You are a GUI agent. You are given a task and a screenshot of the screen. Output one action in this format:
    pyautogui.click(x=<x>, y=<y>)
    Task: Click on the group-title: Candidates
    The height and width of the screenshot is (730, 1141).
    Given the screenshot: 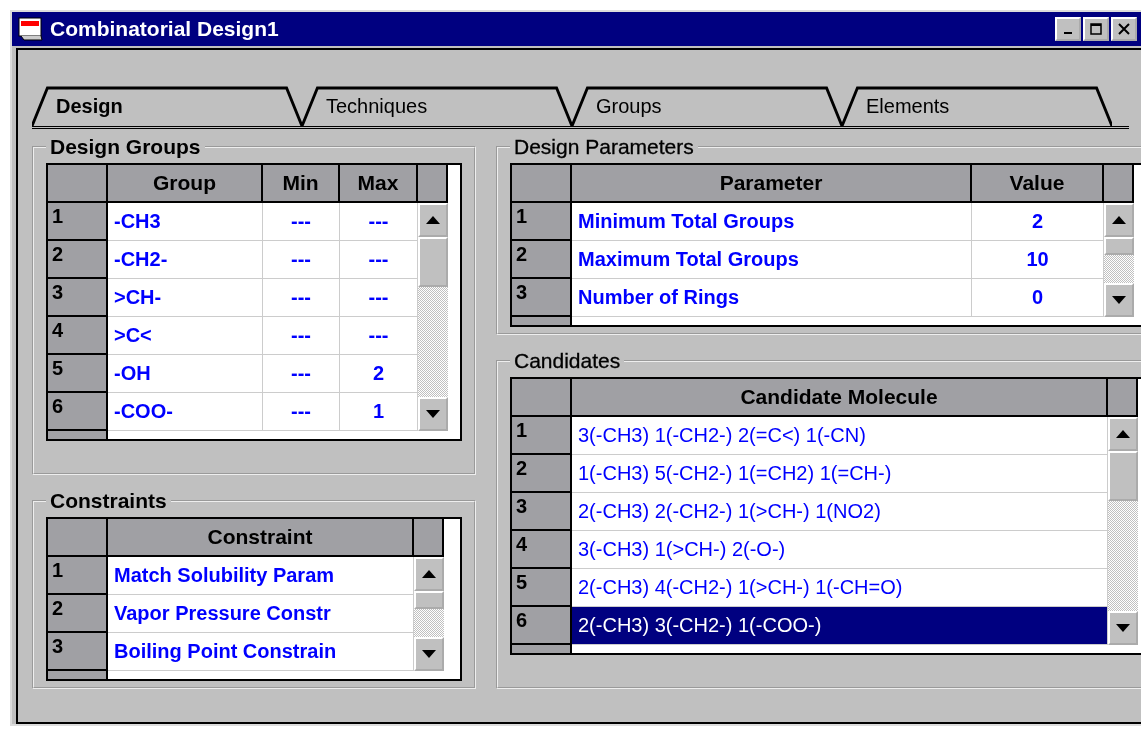 What is the action you would take?
    pyautogui.click(x=567, y=361)
    